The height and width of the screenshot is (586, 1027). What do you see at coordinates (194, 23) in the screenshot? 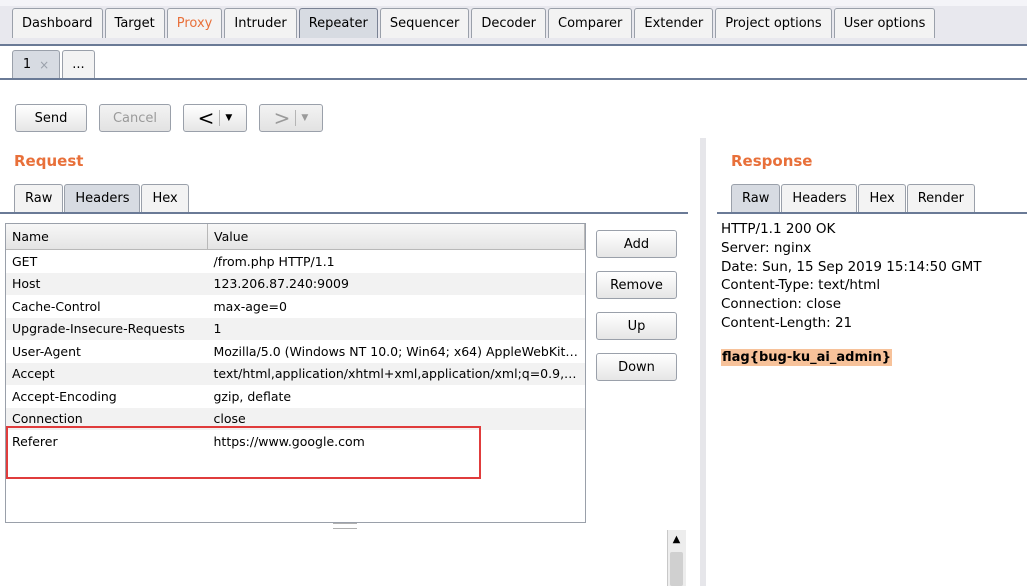
I see `tab-proxy: Proxy` at bounding box center [194, 23].